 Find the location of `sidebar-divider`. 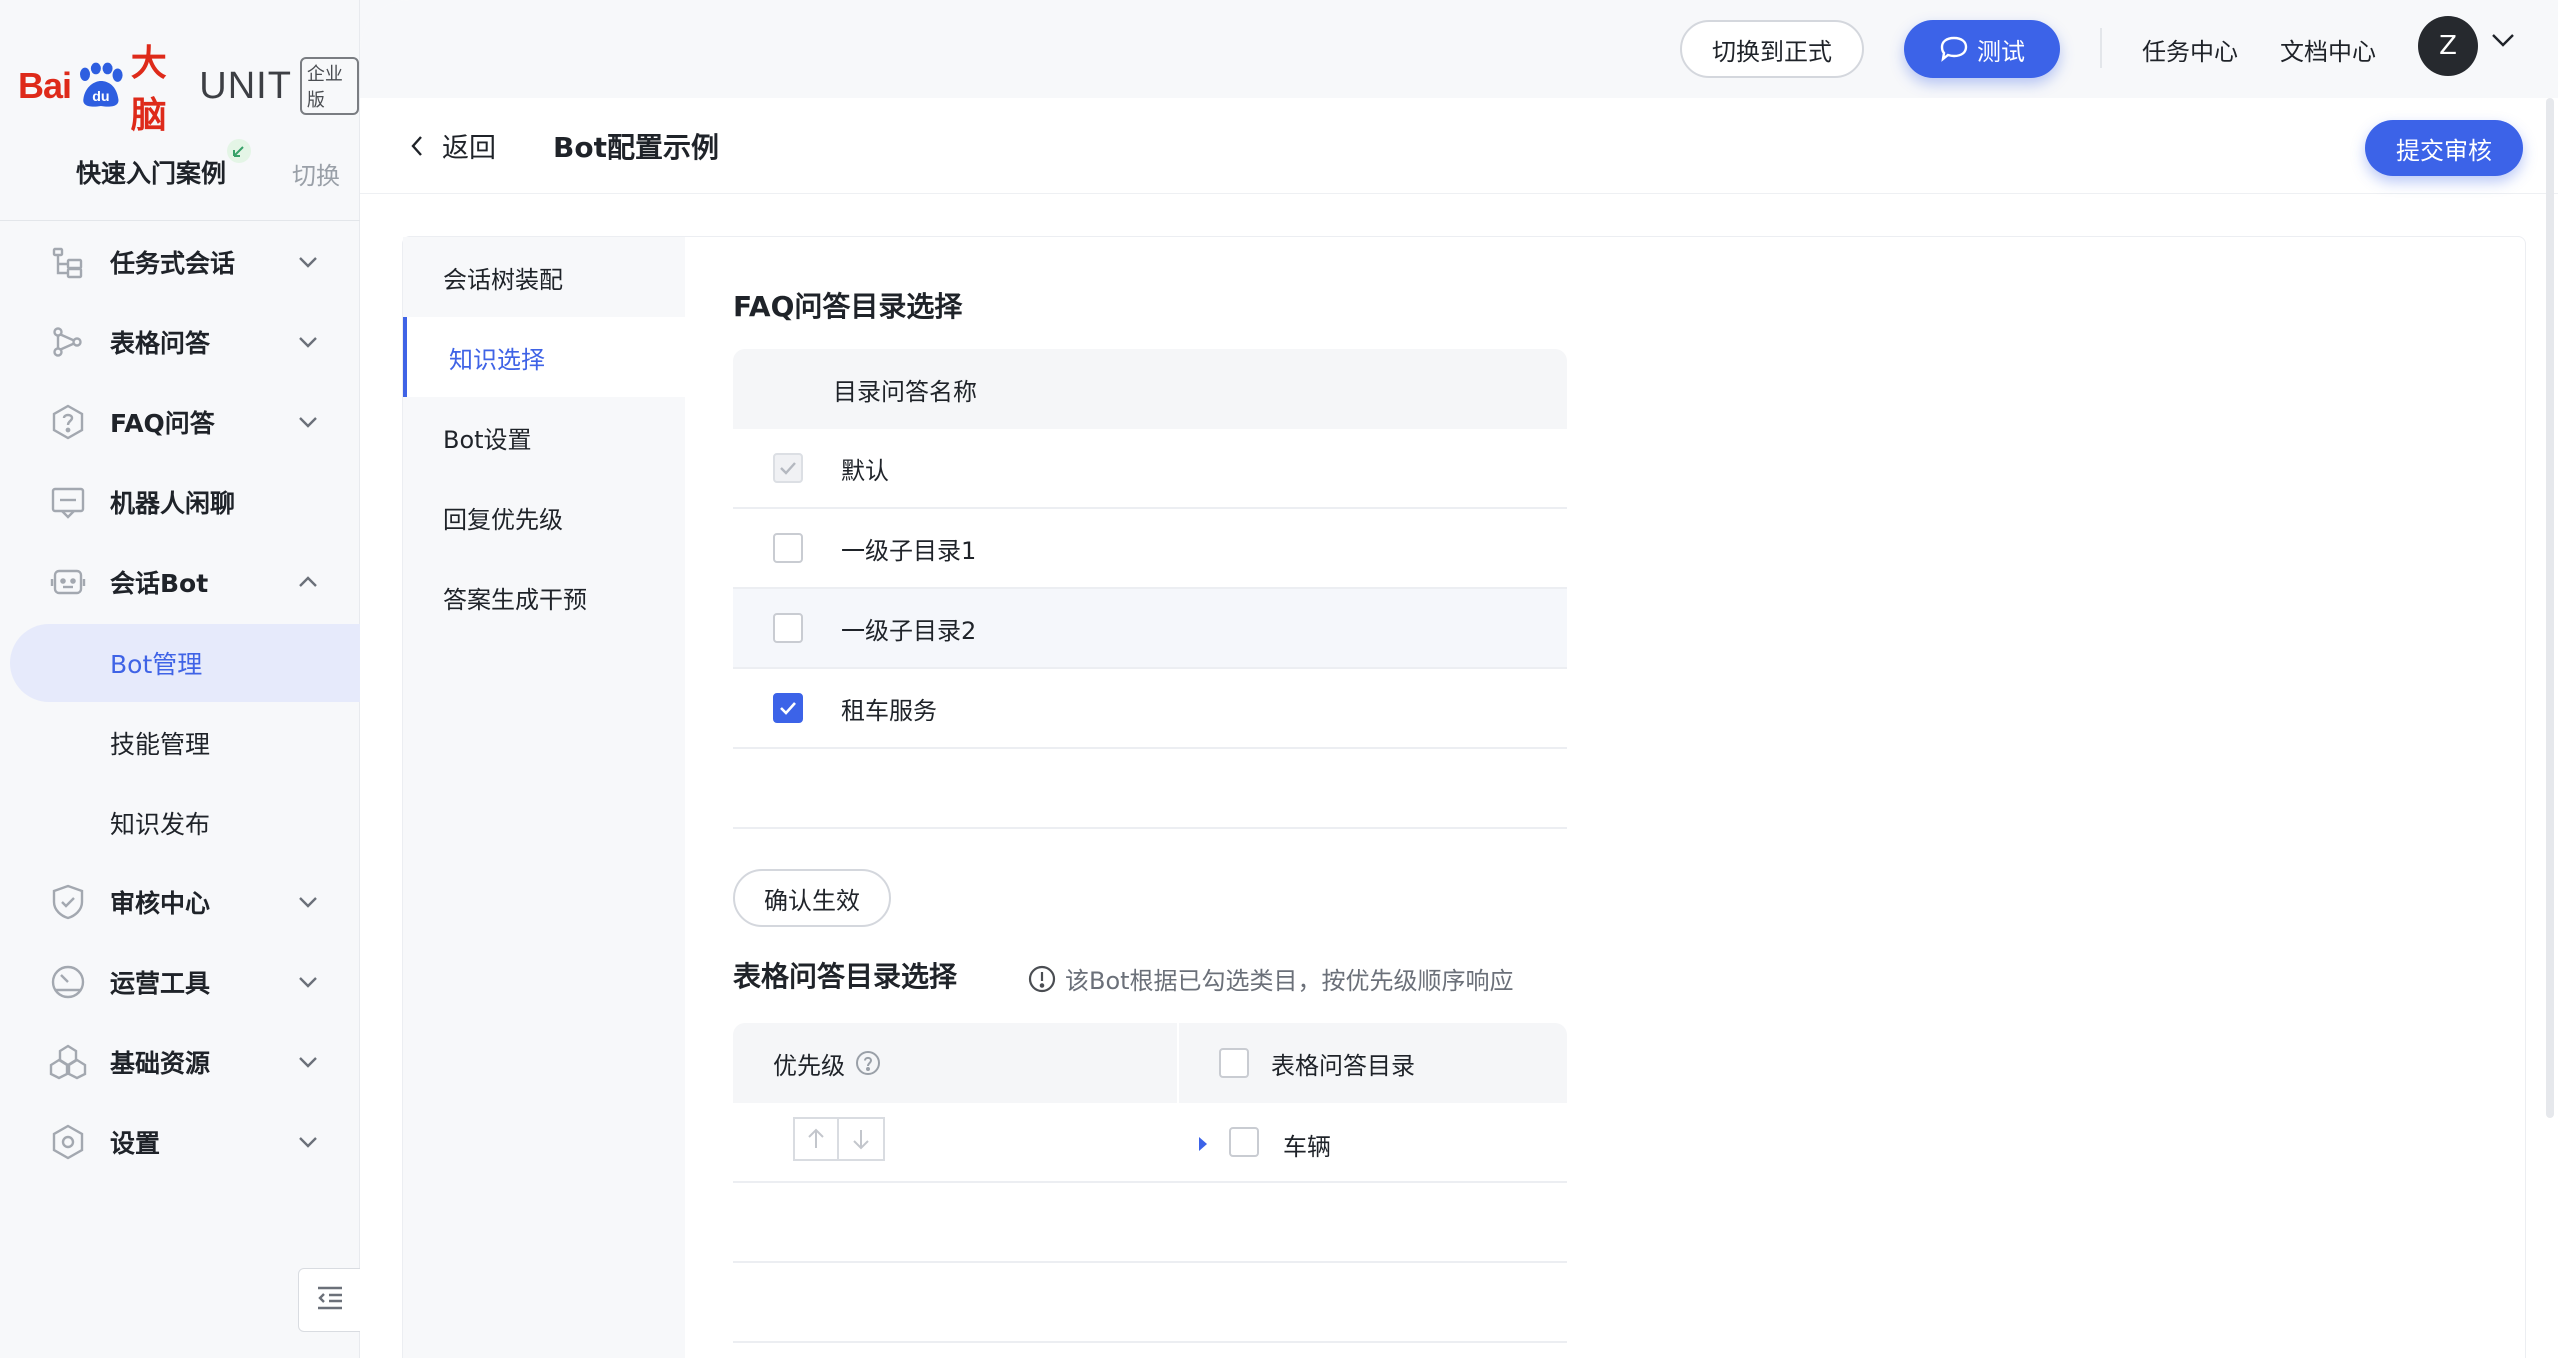

sidebar-divider is located at coordinates (180, 220).